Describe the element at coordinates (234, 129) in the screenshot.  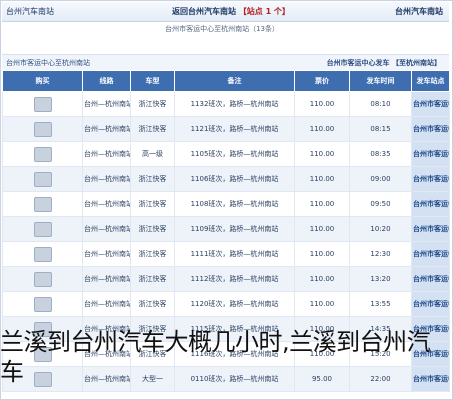
I see `cell-remark: 1121班次，路桥—杭州南站` at that location.